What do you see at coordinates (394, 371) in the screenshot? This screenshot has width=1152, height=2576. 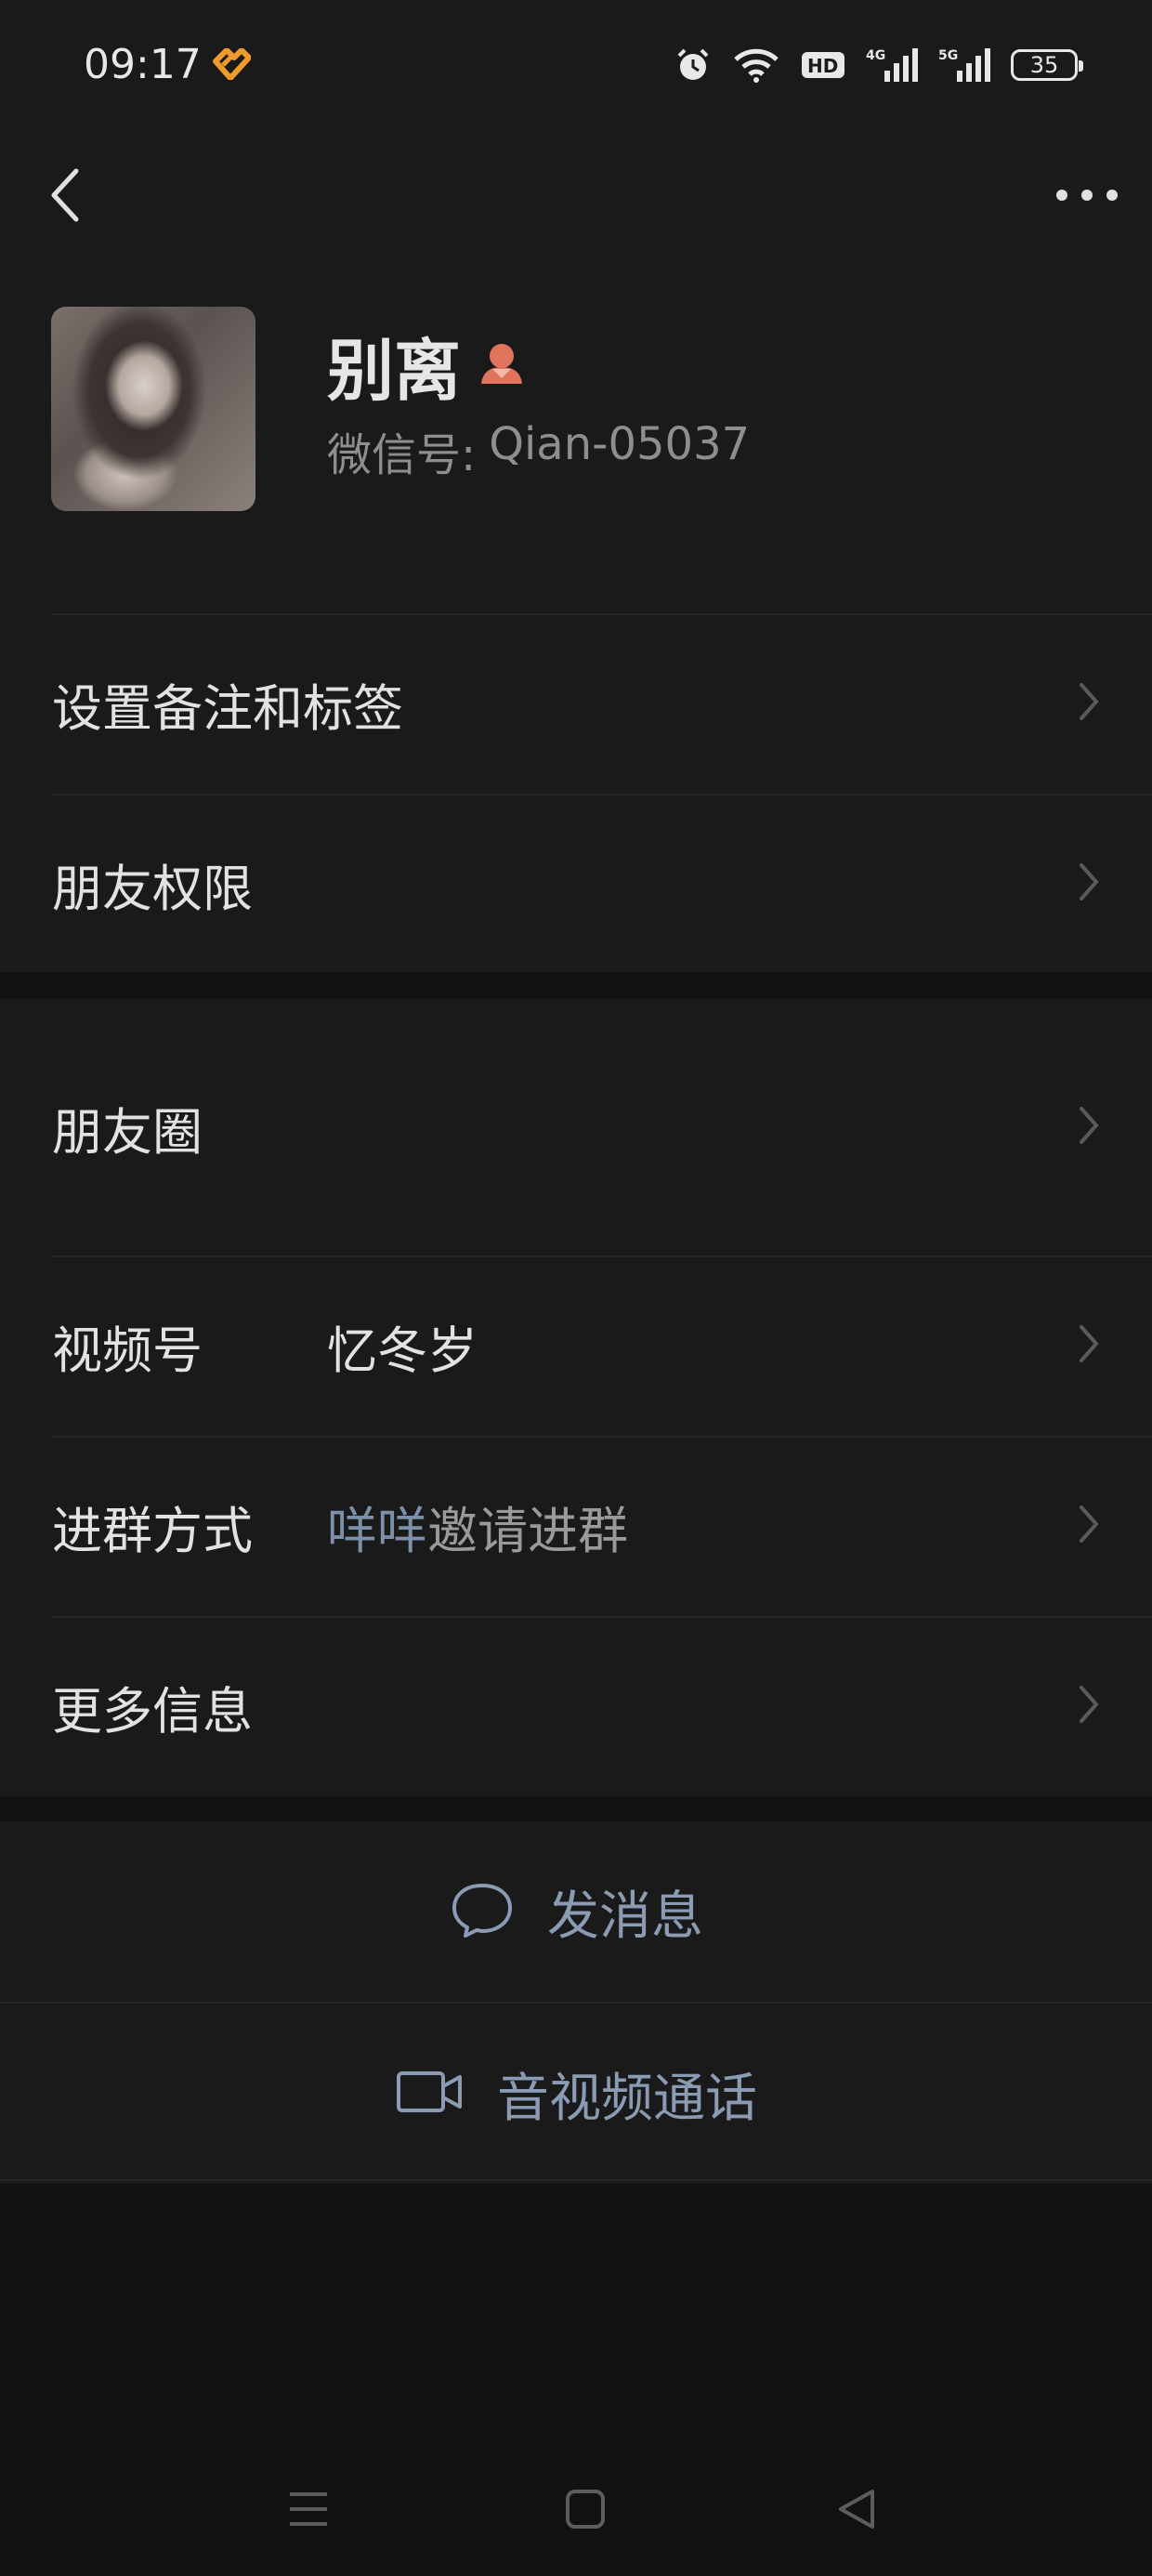 I see `profile-name: 别离` at bounding box center [394, 371].